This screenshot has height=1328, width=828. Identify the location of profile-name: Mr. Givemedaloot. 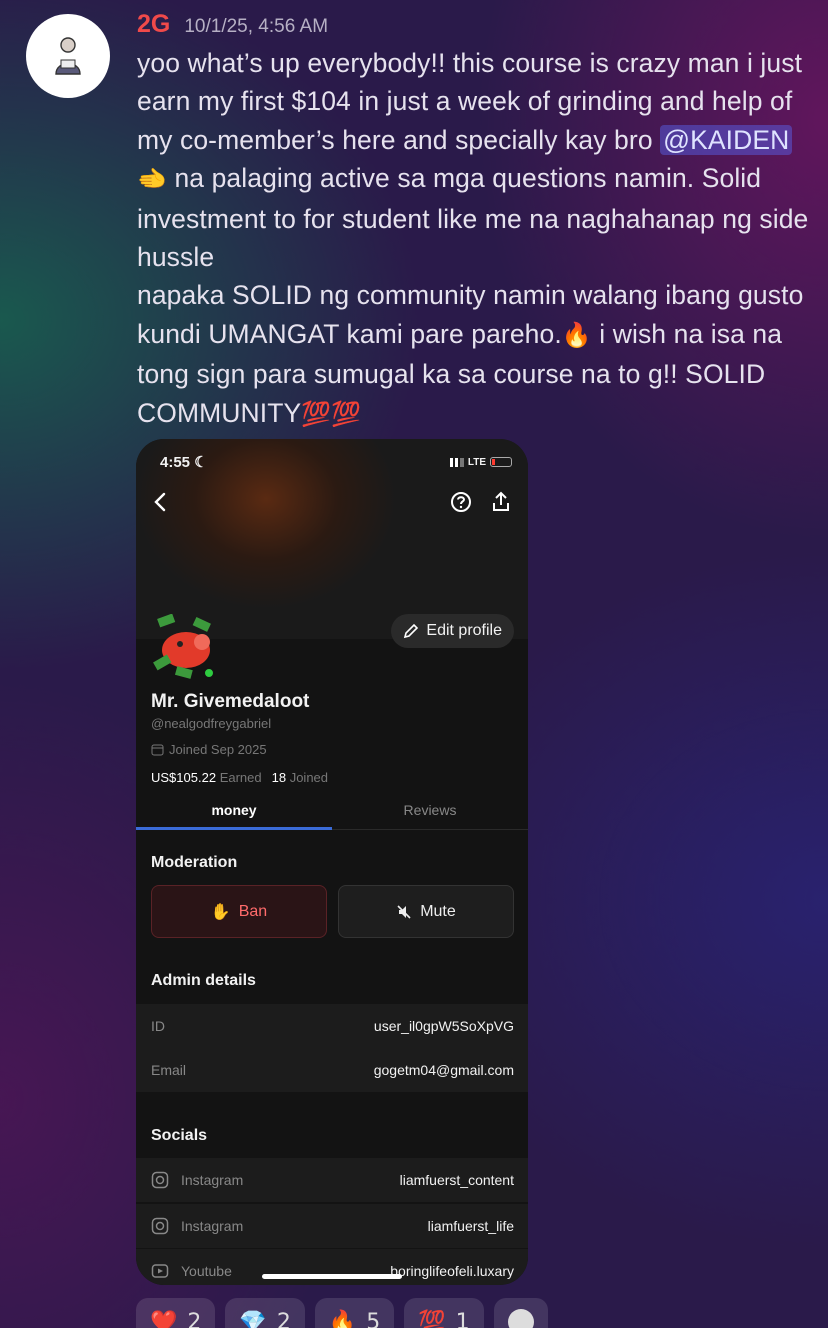
(230, 701).